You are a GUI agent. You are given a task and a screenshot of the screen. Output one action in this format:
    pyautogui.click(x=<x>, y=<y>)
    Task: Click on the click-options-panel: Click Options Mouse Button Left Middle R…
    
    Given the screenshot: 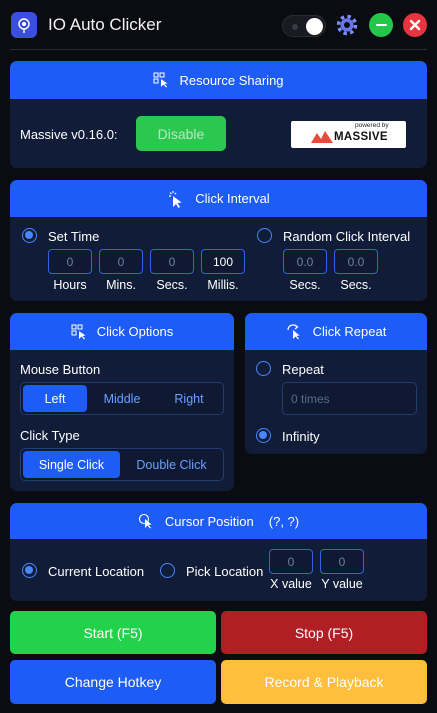 What is the action you would take?
    pyautogui.click(x=122, y=402)
    